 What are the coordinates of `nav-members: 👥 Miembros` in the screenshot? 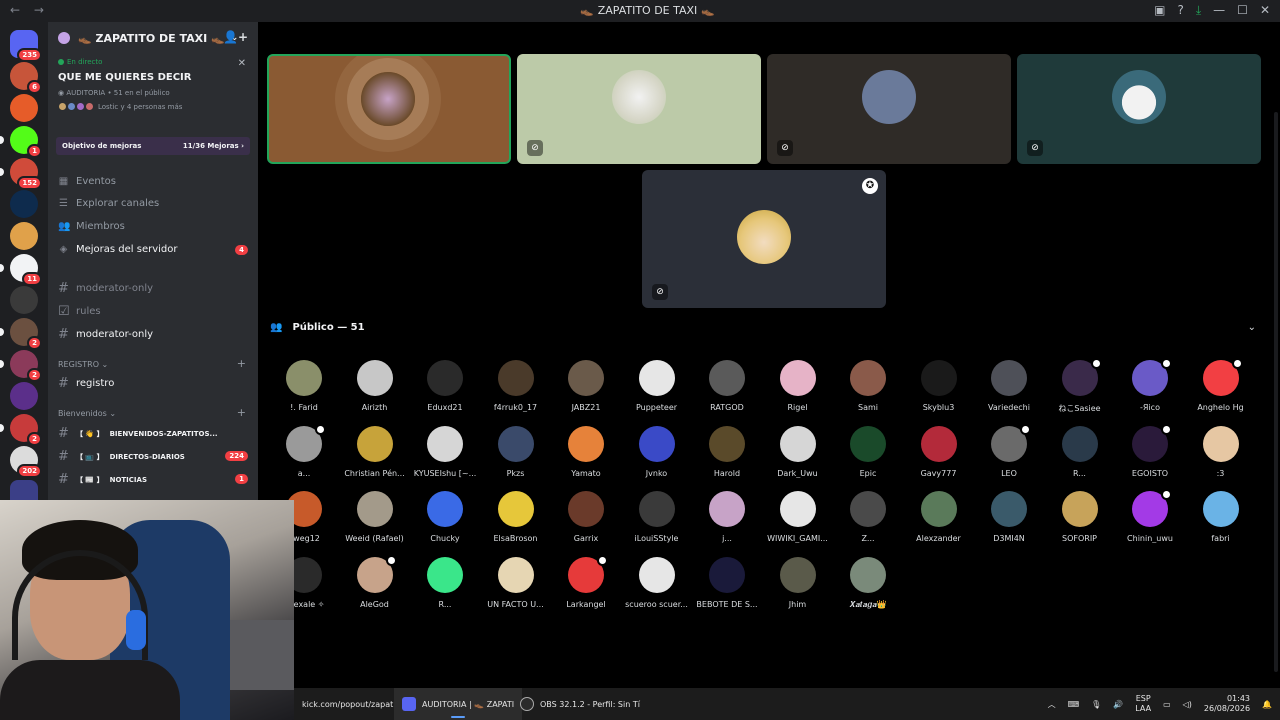 It's located at (91, 226).